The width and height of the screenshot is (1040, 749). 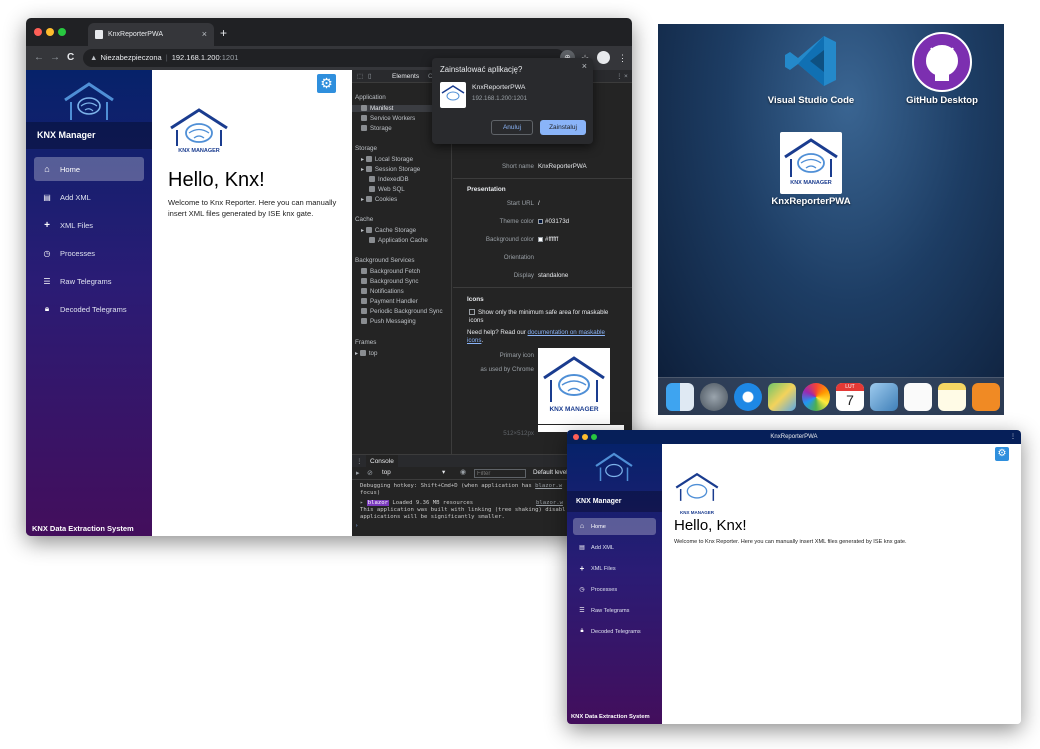 What do you see at coordinates (223, 33) in the screenshot?
I see `new-tab-button: +` at bounding box center [223, 33].